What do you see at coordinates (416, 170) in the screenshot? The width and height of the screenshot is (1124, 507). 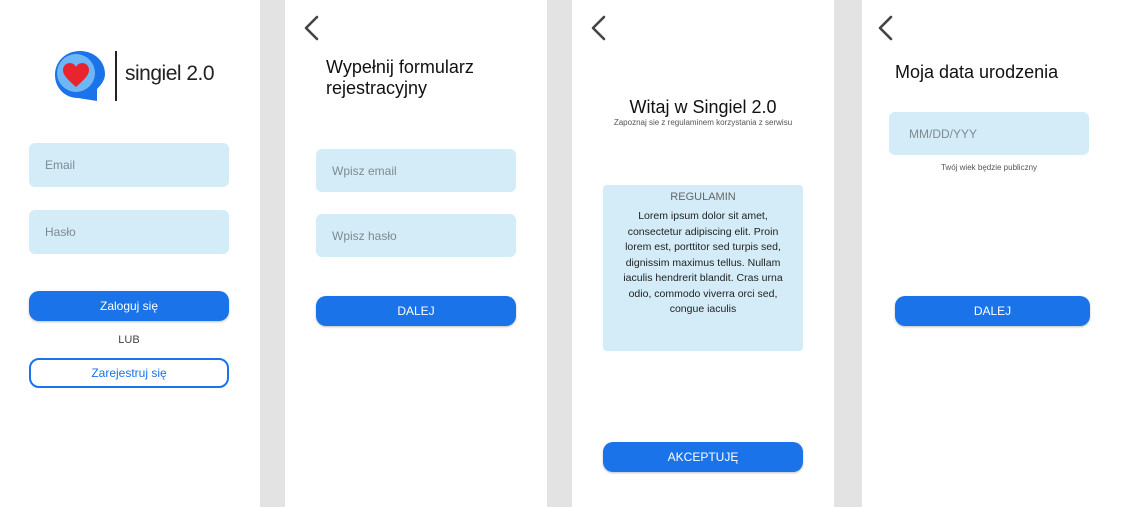 I see `email-input: Wpisz email` at bounding box center [416, 170].